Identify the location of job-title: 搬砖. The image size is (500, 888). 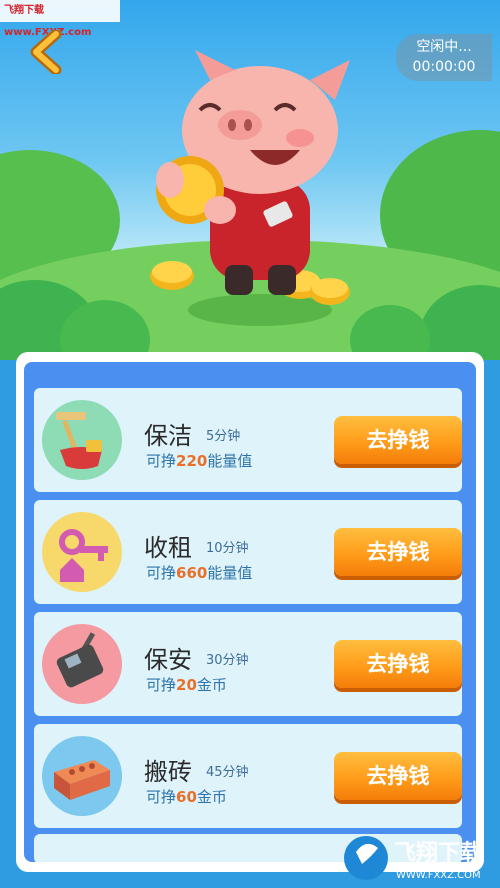
(168, 772).